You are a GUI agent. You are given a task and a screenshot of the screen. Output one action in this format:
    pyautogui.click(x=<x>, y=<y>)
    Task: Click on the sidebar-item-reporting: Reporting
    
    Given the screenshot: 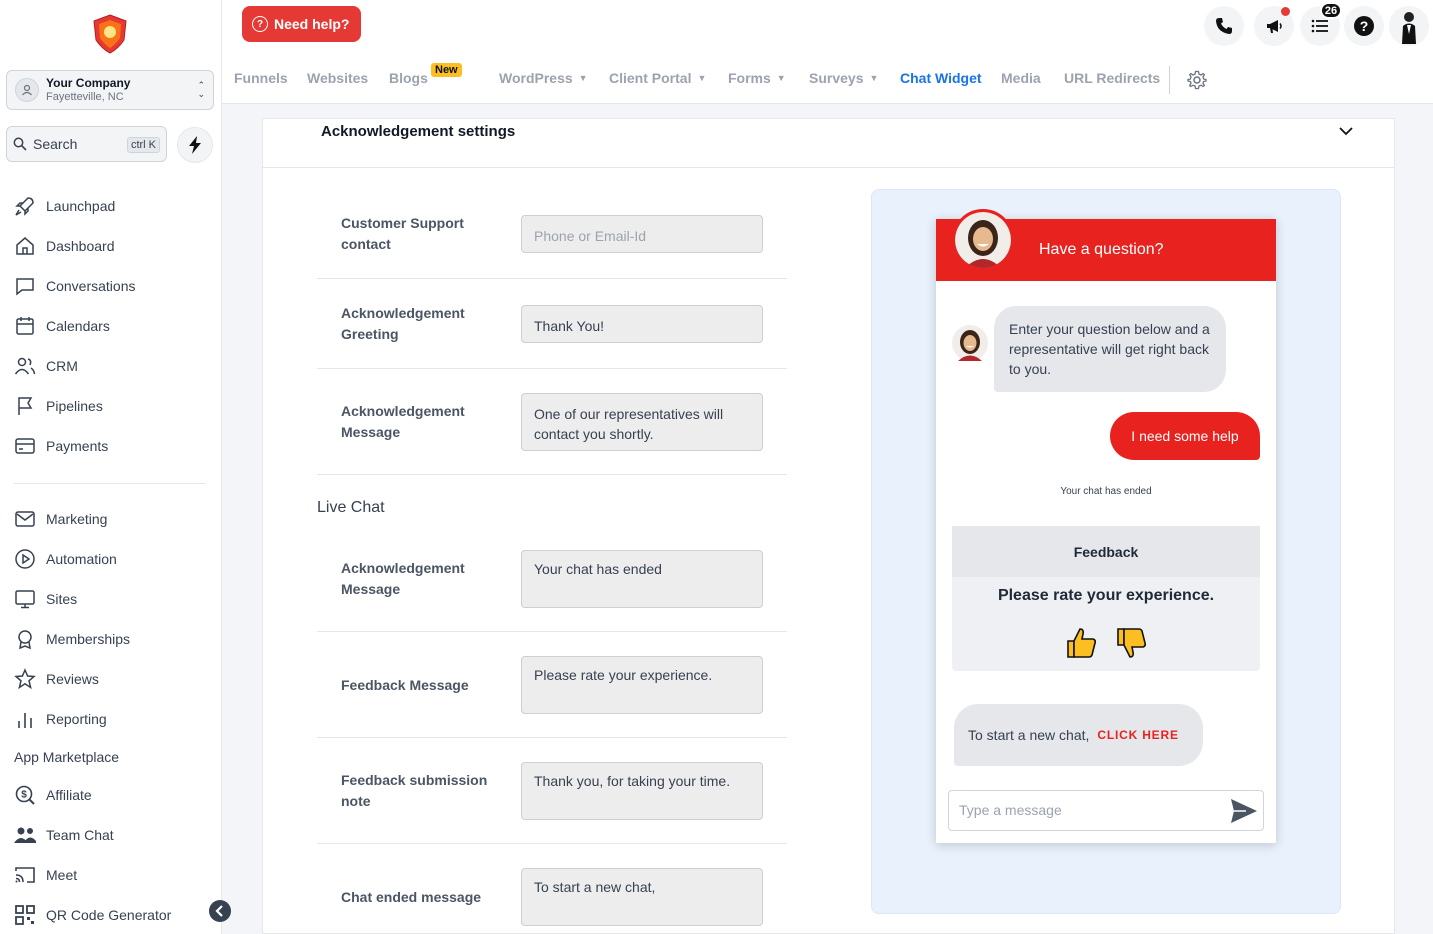 What is the action you would take?
    pyautogui.click(x=60, y=719)
    